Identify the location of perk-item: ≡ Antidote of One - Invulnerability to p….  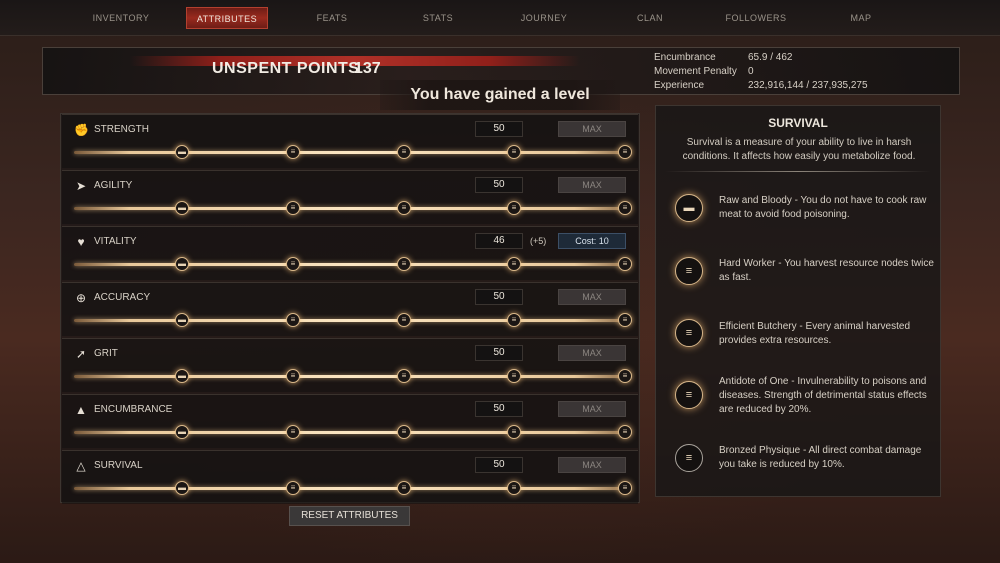
(800, 396).